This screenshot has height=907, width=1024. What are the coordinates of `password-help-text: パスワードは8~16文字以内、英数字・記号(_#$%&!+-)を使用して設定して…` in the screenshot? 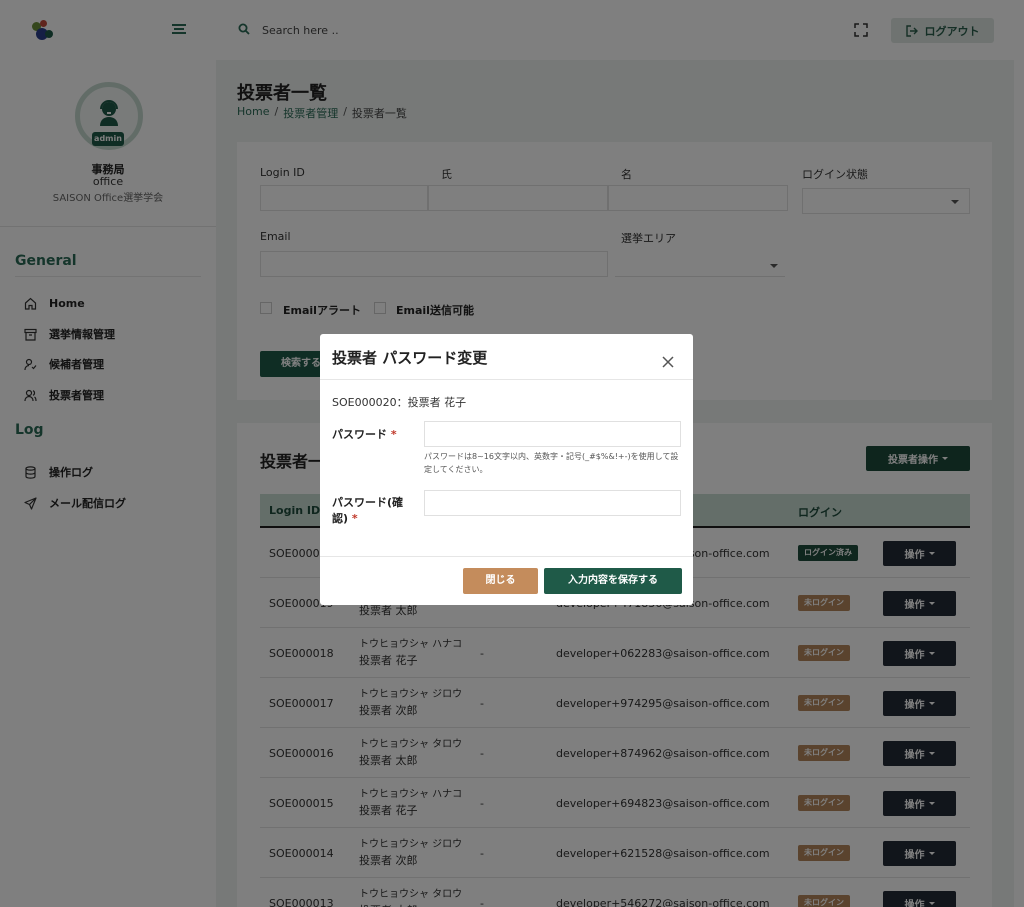 It's located at (551, 463).